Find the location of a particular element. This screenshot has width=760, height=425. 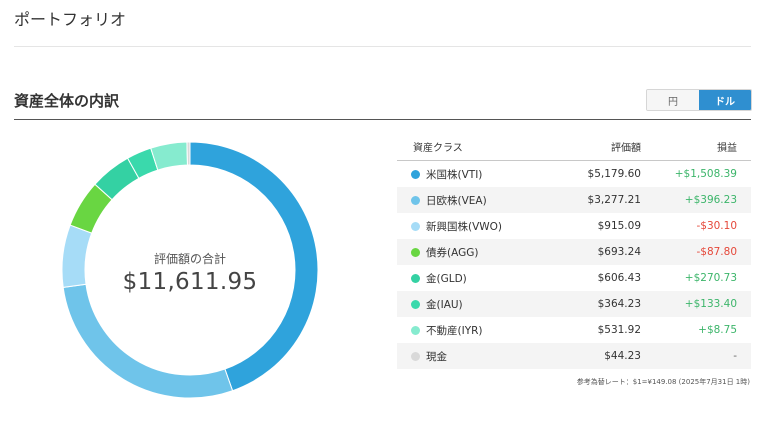

asset-name: 現金 is located at coordinates (436, 356).